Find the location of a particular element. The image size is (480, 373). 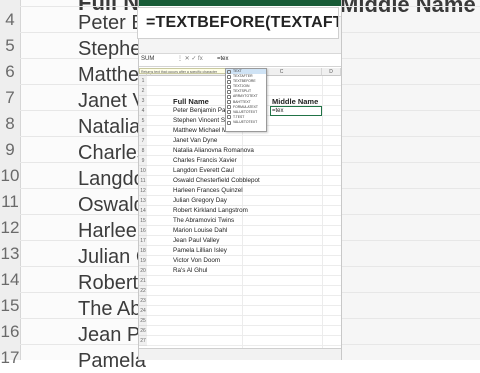

full-name-cell: Charles Francis Xavier is located at coordinates (205, 161).